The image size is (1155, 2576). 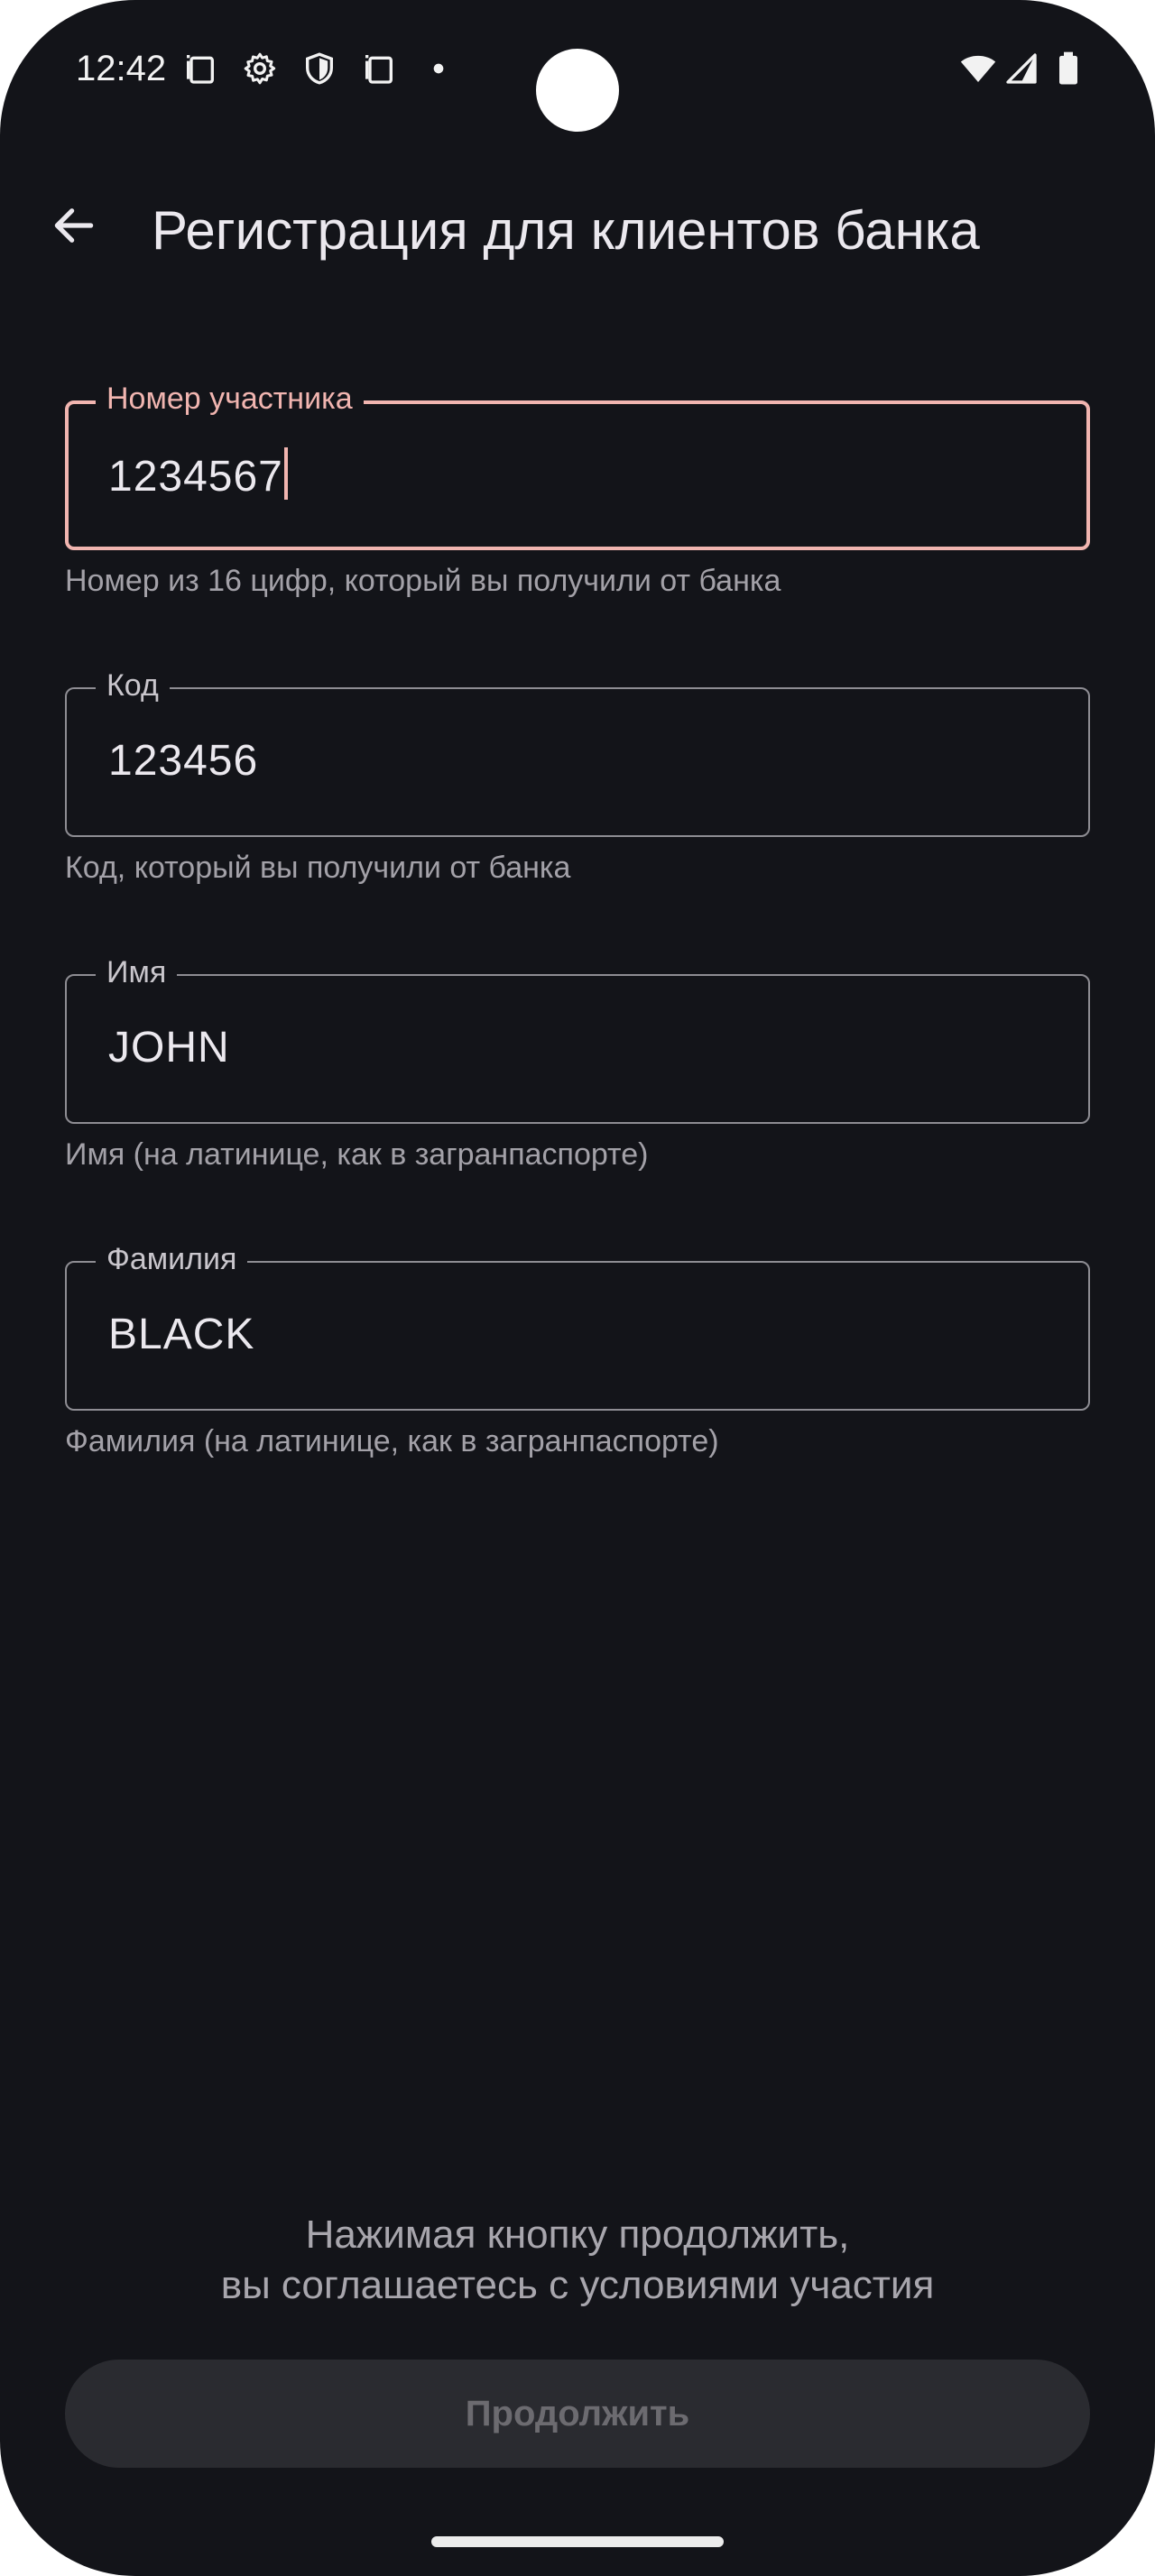 I want to click on participant-number-input: 1234567, so click(x=198, y=475).